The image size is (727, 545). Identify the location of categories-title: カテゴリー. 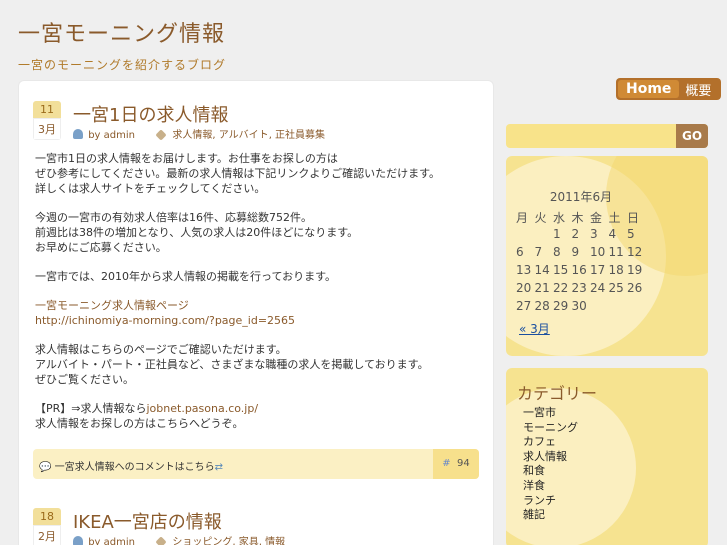
(557, 393).